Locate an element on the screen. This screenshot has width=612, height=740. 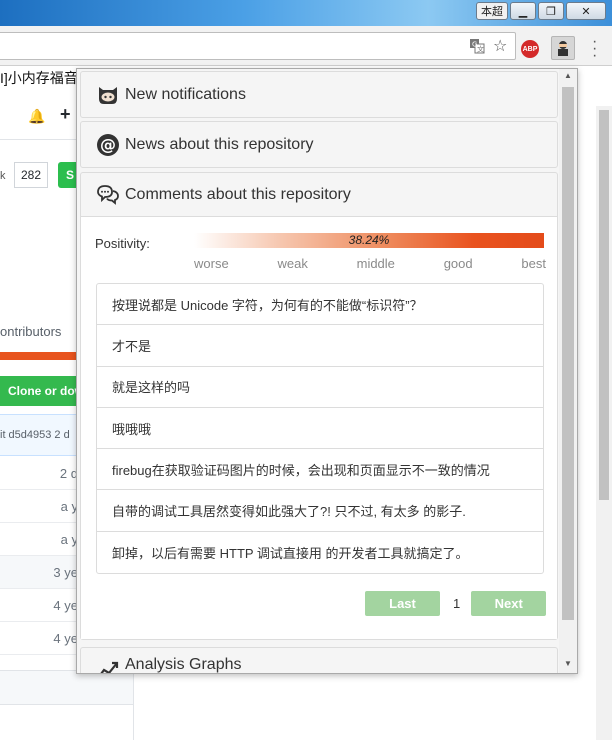
scroll-up-arrow-icon: ▲ is located at coordinates (568, 76).